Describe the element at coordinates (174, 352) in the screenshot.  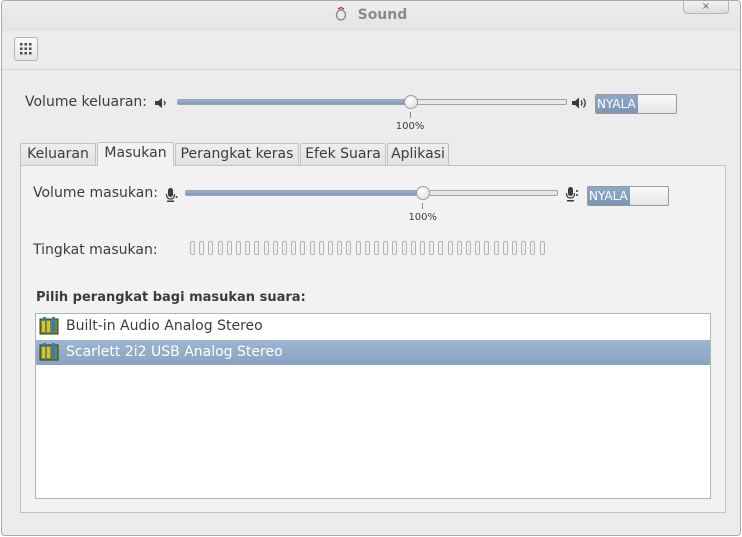
I see `device-name: Scarlett 2i2 USB Analog Stereo` at that location.